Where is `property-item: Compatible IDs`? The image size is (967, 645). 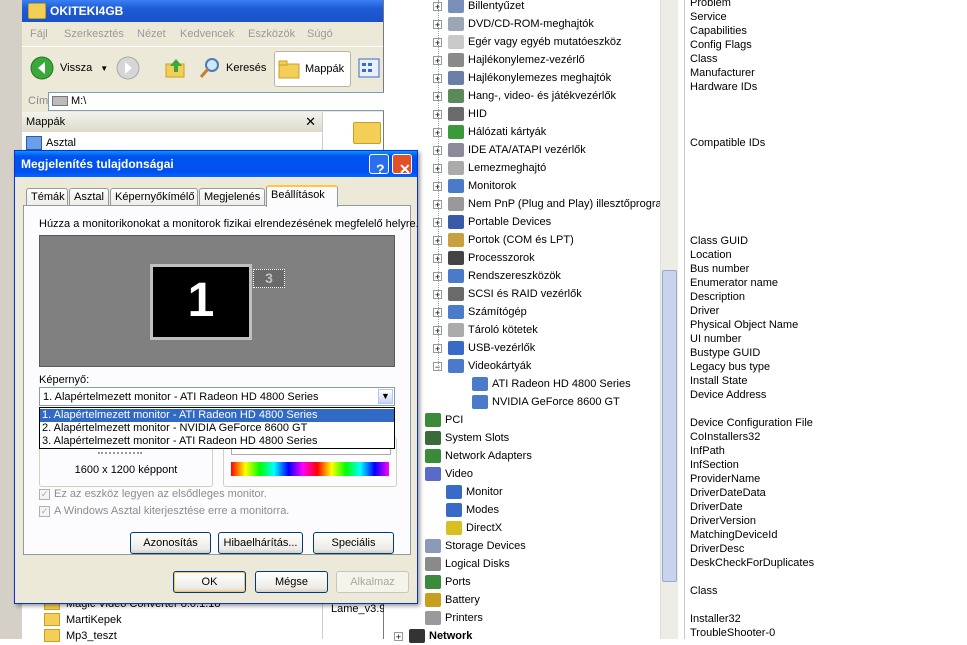 property-item: Compatible IDs is located at coordinates (727, 143).